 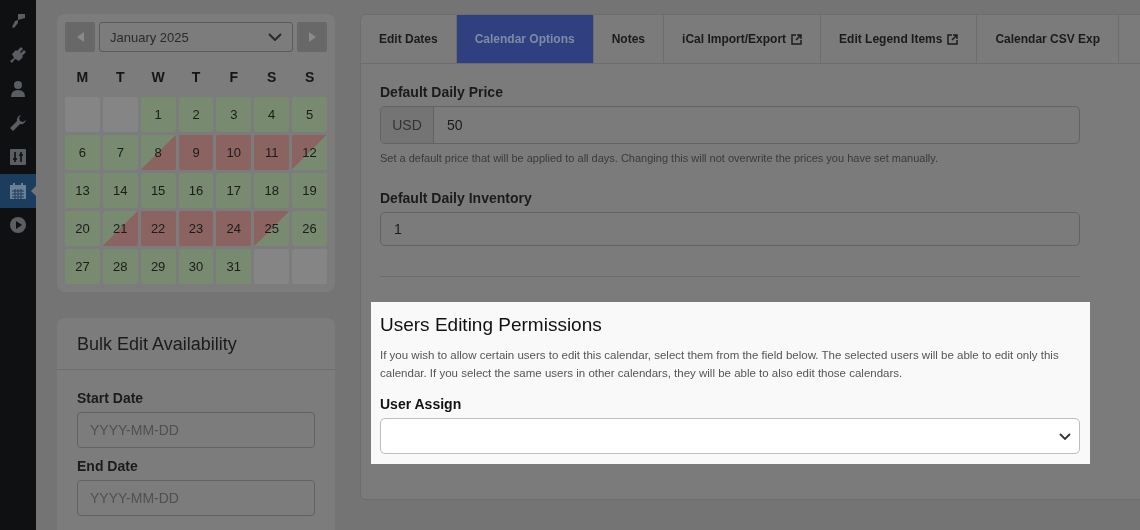 I want to click on tab: Edit Dates, so click(x=409, y=39).